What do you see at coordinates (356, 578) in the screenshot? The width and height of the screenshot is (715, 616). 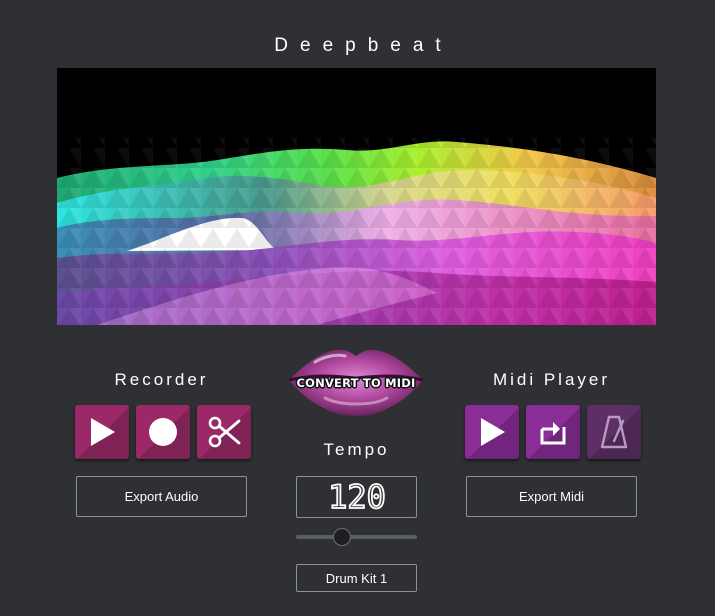 I see `drum-kit-select: Drum Kit 1` at bounding box center [356, 578].